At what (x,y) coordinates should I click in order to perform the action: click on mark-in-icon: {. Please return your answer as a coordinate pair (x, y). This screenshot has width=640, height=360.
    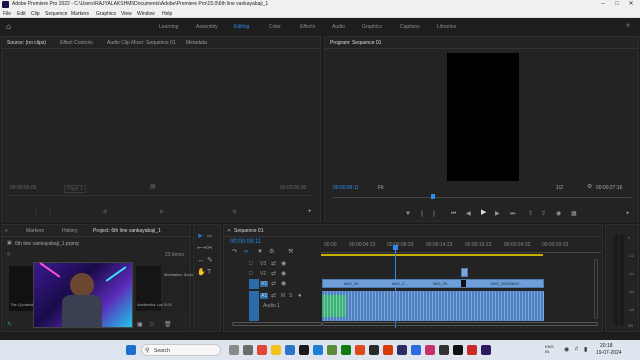
    Looking at the image, I should click on (422, 214).